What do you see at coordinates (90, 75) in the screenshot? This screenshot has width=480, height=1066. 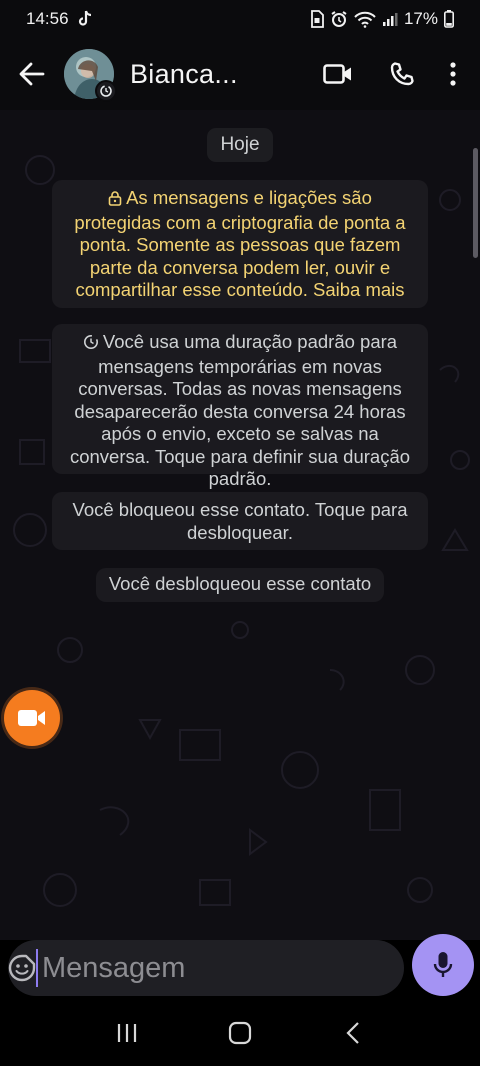 I see `avatar` at bounding box center [90, 75].